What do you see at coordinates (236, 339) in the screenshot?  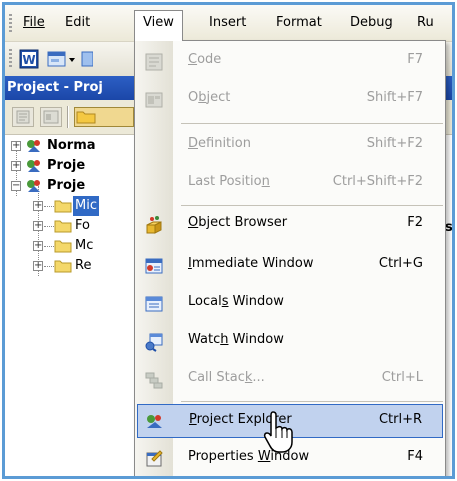 I see `menu-item-label: Watch Window` at bounding box center [236, 339].